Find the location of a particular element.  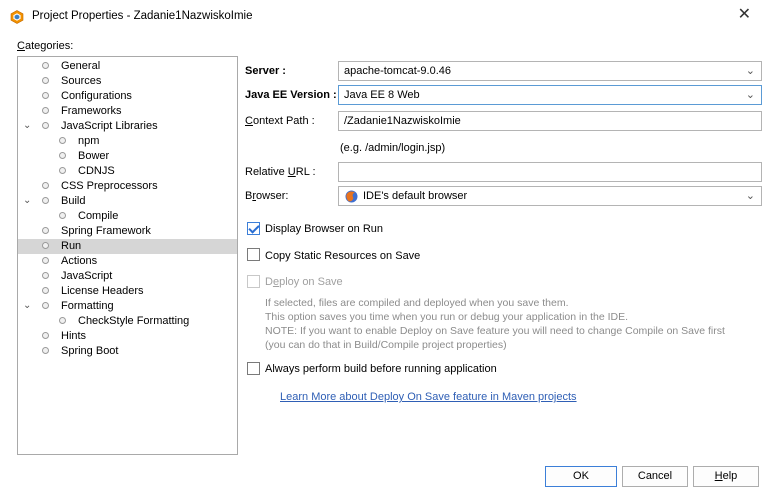

close-icon: ✕ is located at coordinates (744, 15).